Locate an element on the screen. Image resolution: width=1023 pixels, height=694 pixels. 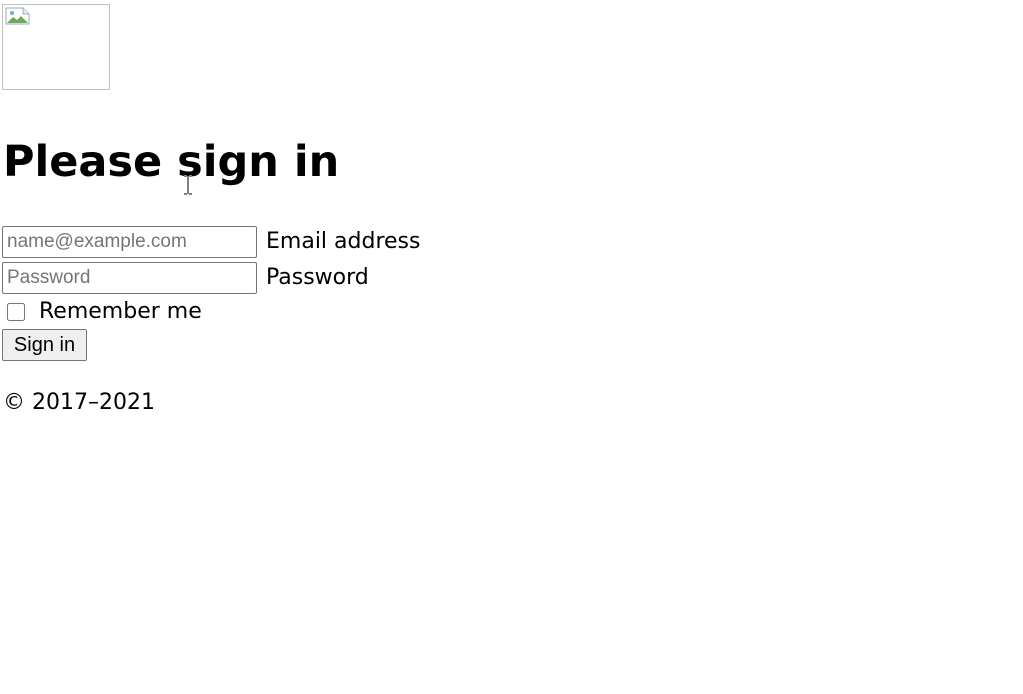
sign-in-button: Sign in is located at coordinates (44, 345).